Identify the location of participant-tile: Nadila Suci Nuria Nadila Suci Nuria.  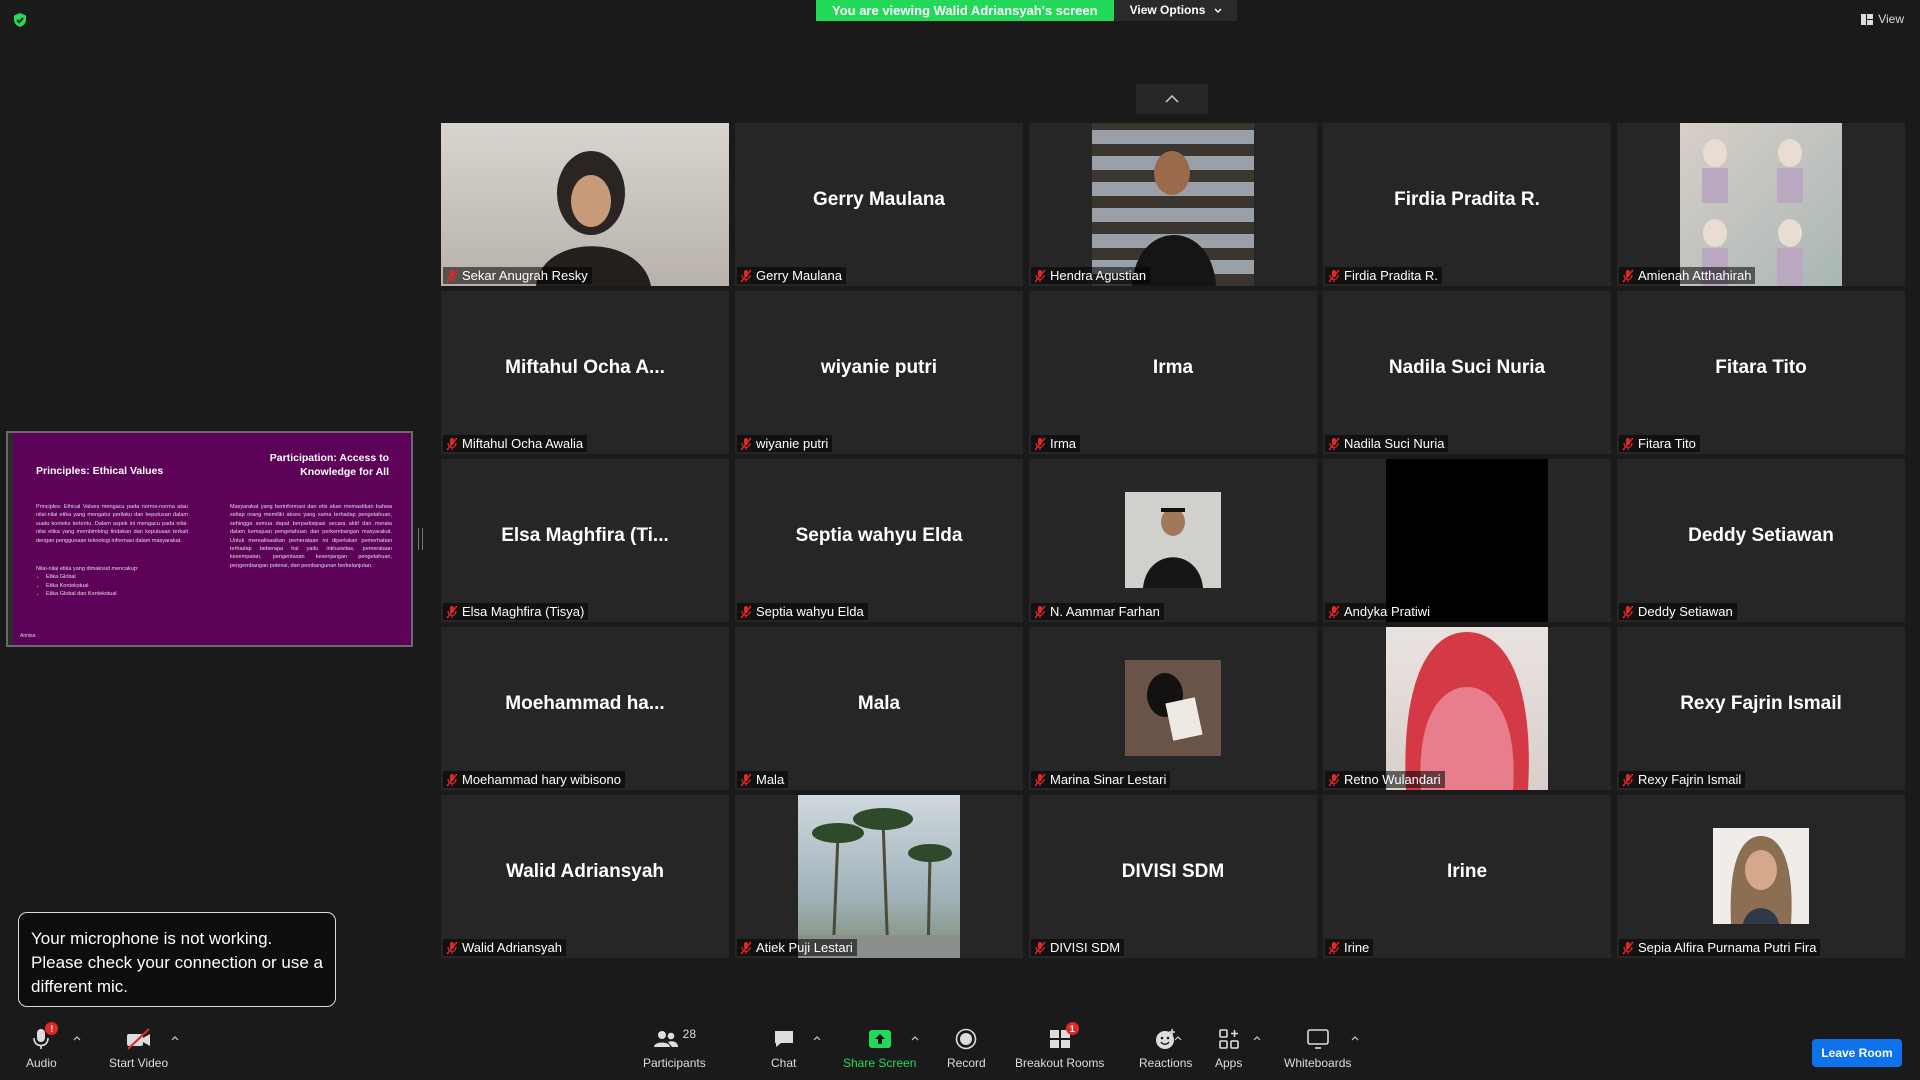
(1467, 372).